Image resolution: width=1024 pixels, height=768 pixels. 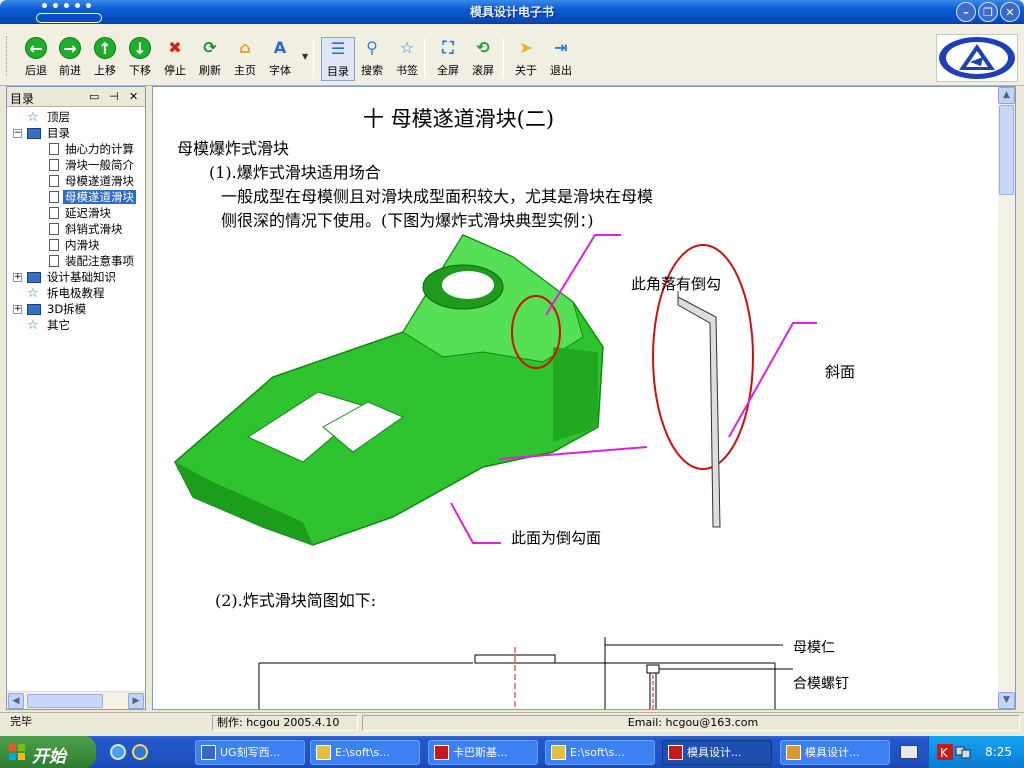 I want to click on toolbar-button-bookmark: ☆ 书签, so click(x=407, y=59).